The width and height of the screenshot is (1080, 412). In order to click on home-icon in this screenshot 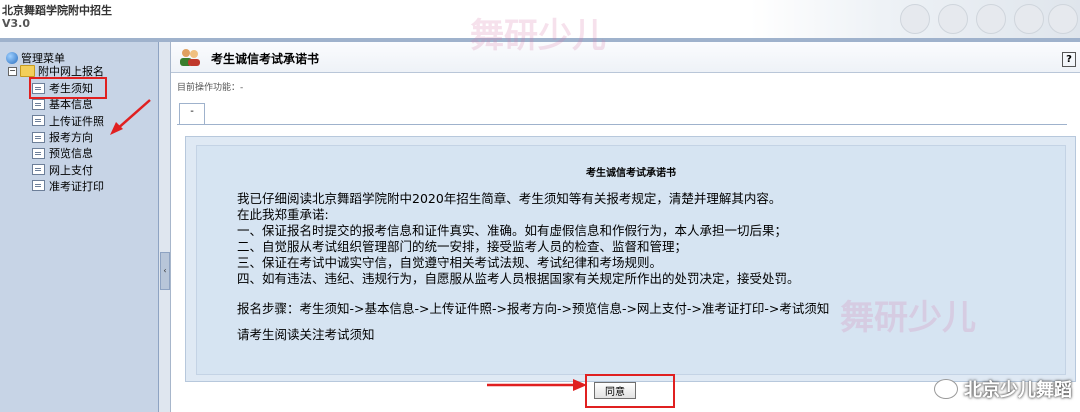, I will do `click(915, 19)`.